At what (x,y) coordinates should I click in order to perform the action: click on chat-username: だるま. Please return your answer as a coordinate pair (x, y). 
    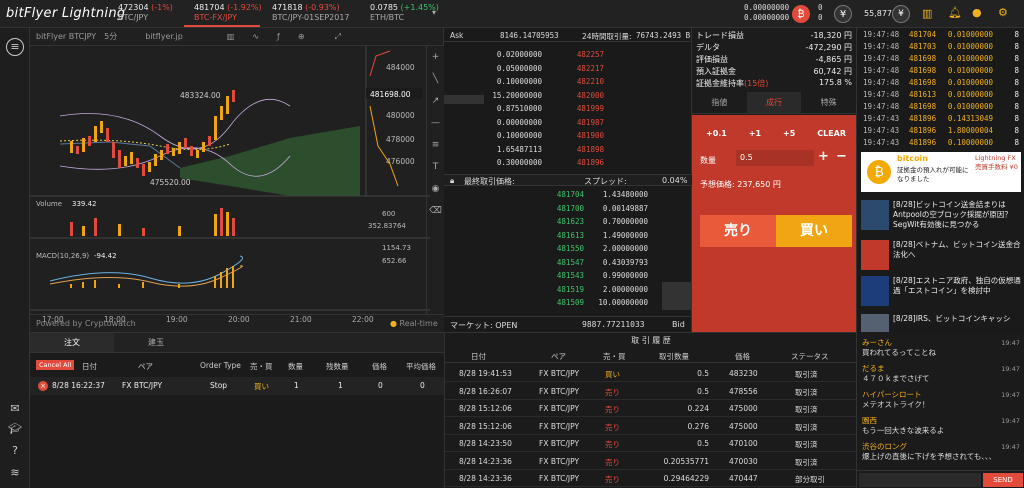
    Looking at the image, I should click on (942, 369).